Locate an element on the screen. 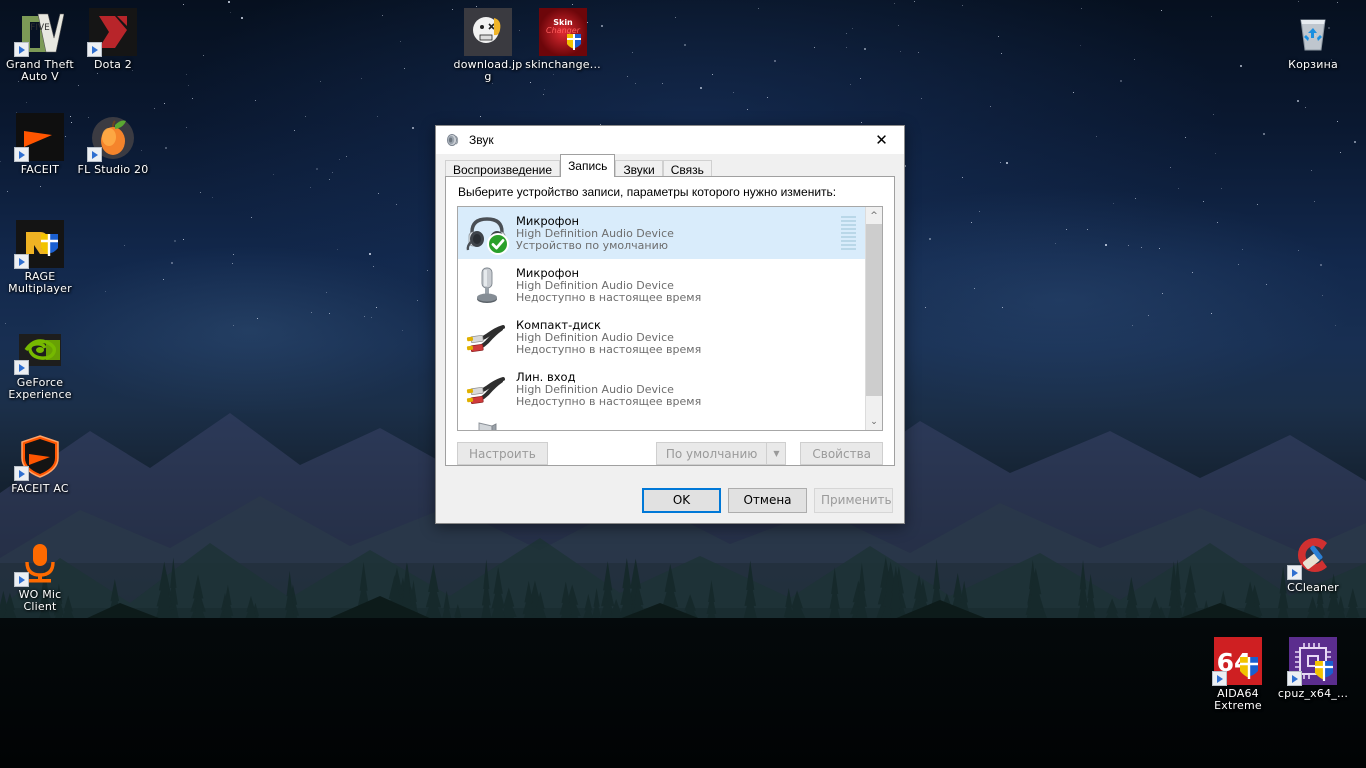  desktop-icon-recycle-bin: Корзина is located at coordinates (1313, 39).